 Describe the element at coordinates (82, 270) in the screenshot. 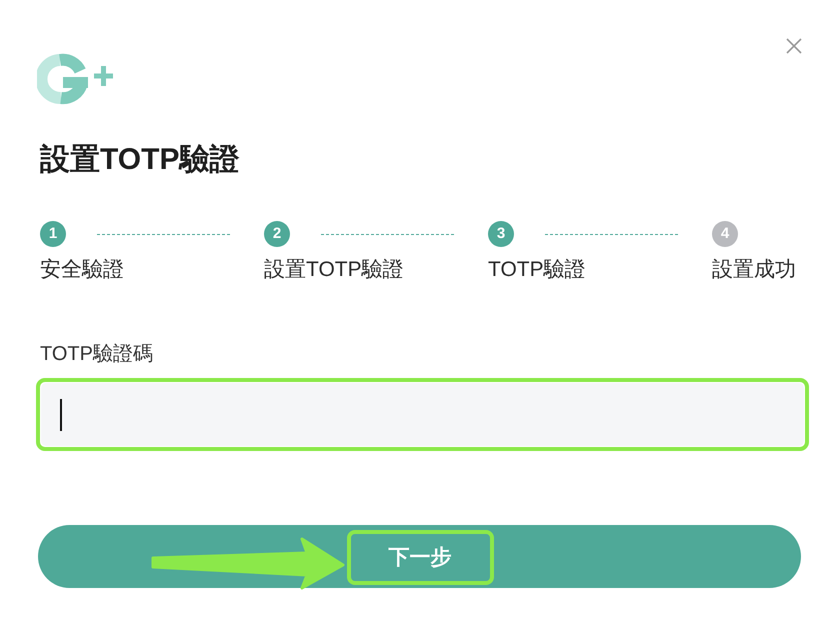

I see `step-label: 安全驗證` at that location.